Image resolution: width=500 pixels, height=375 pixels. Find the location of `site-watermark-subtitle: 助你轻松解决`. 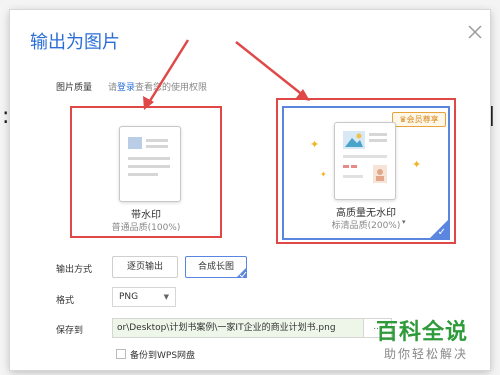

site-watermark-subtitle: 助你轻松解决 is located at coordinates (426, 354).